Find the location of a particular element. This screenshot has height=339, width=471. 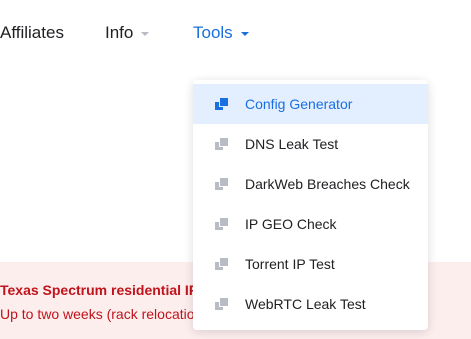

menu-item-darkweb-breaches-check: DarkWeb Breaches Check is located at coordinates (310, 184).